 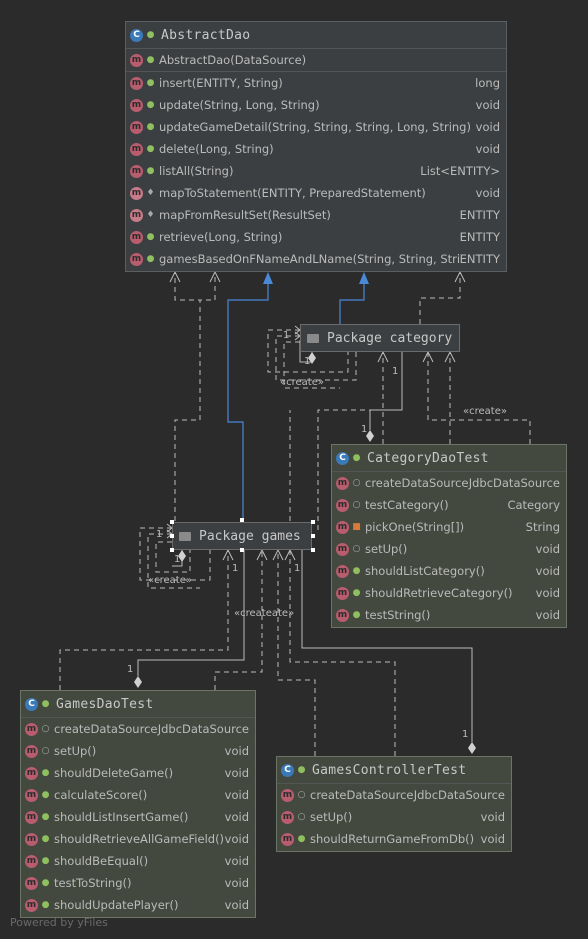 What do you see at coordinates (449, 458) in the screenshot?
I see `categorydaotest-header: C ● CategoryDaoTest` at bounding box center [449, 458].